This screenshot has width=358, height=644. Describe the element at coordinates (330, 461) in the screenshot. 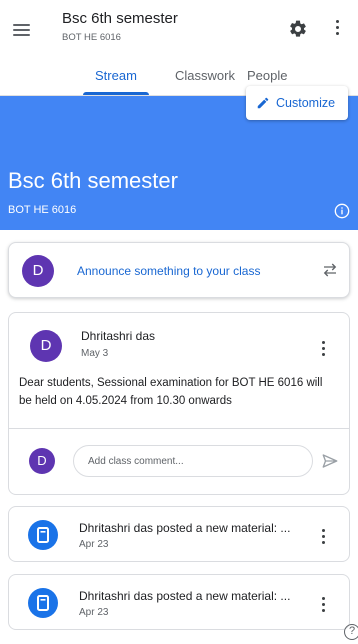

I see `send-icon` at that location.